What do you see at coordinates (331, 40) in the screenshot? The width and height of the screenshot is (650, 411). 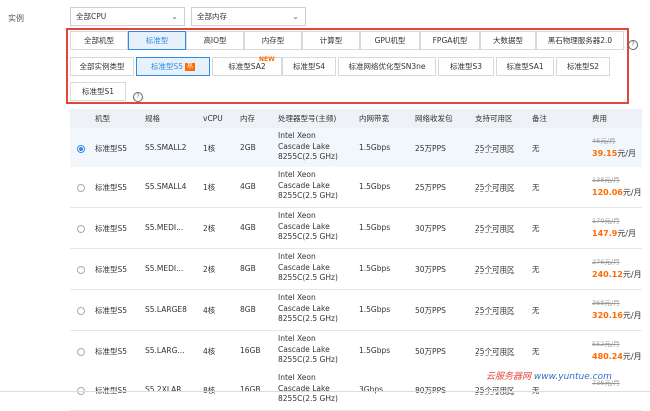 I see `family-chip-compute: 计算型` at bounding box center [331, 40].